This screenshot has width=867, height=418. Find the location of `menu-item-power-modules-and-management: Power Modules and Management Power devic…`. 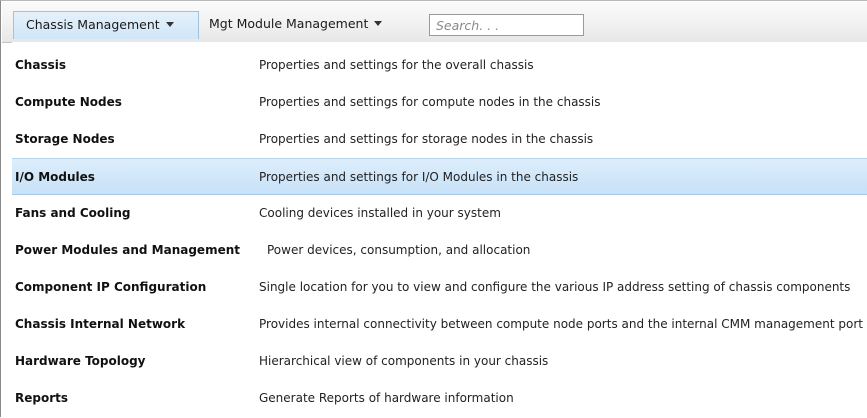

menu-item-power-modules-and-management: Power Modules and Management Power devic… is located at coordinates (439, 250).